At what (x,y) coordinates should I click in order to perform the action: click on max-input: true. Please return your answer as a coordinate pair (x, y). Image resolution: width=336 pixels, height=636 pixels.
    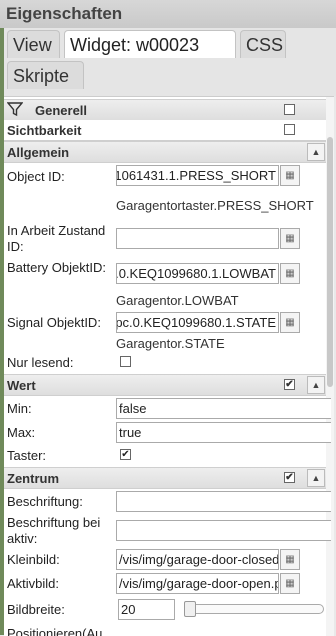
    Looking at the image, I should click on (223, 432).